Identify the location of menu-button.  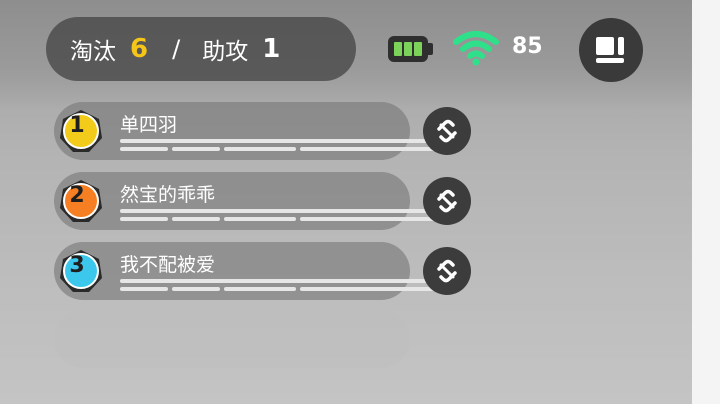
(611, 50).